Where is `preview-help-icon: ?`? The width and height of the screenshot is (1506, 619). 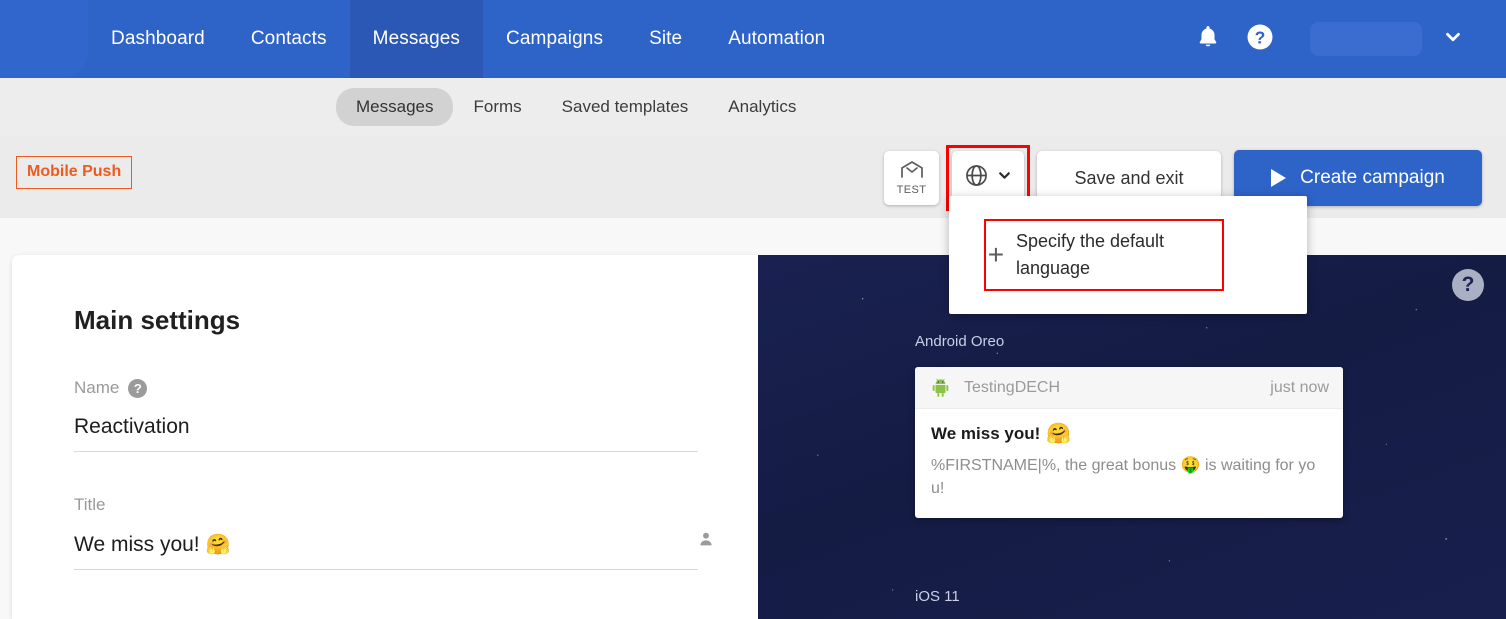 preview-help-icon: ? is located at coordinates (1468, 285).